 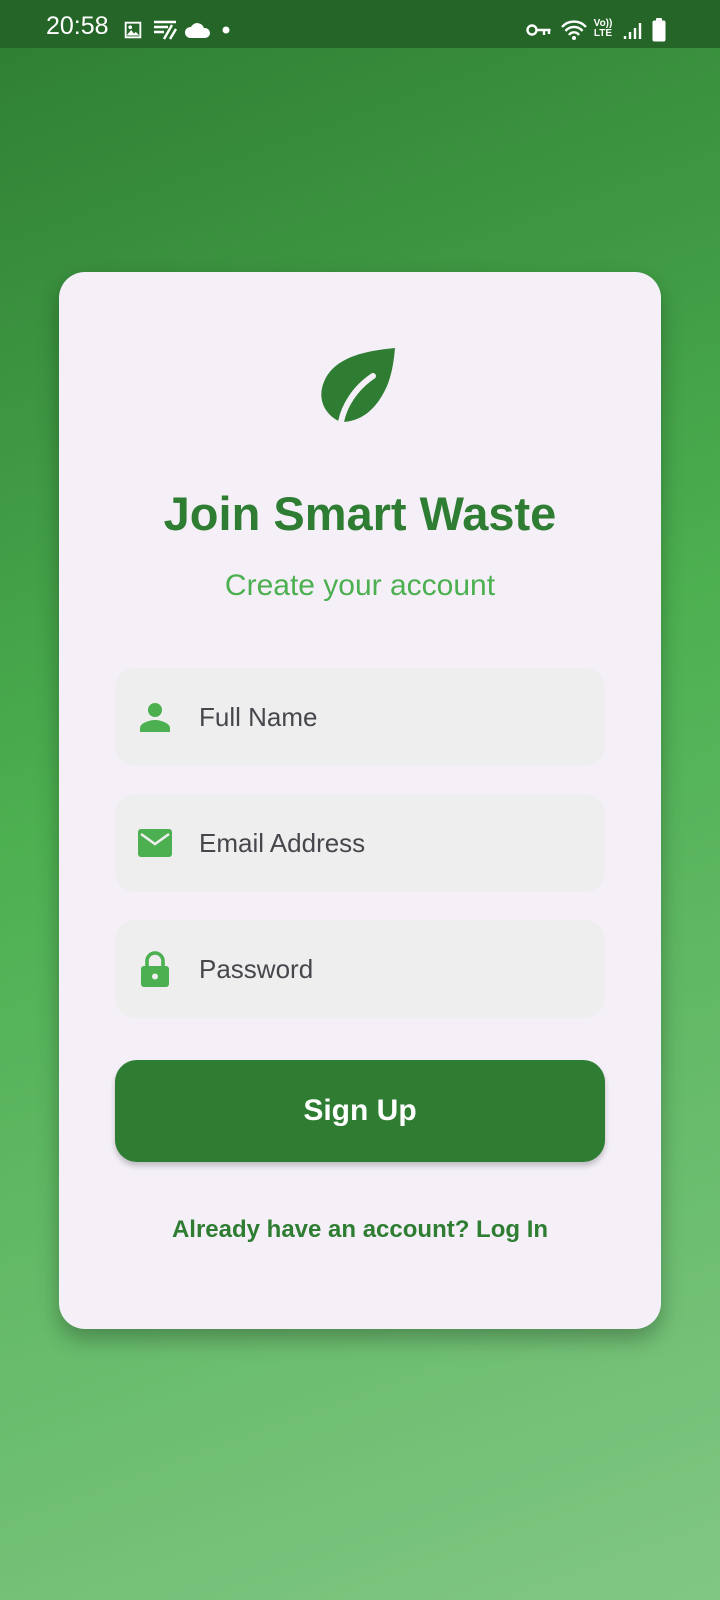 I want to click on email-input, so click(x=394, y=843).